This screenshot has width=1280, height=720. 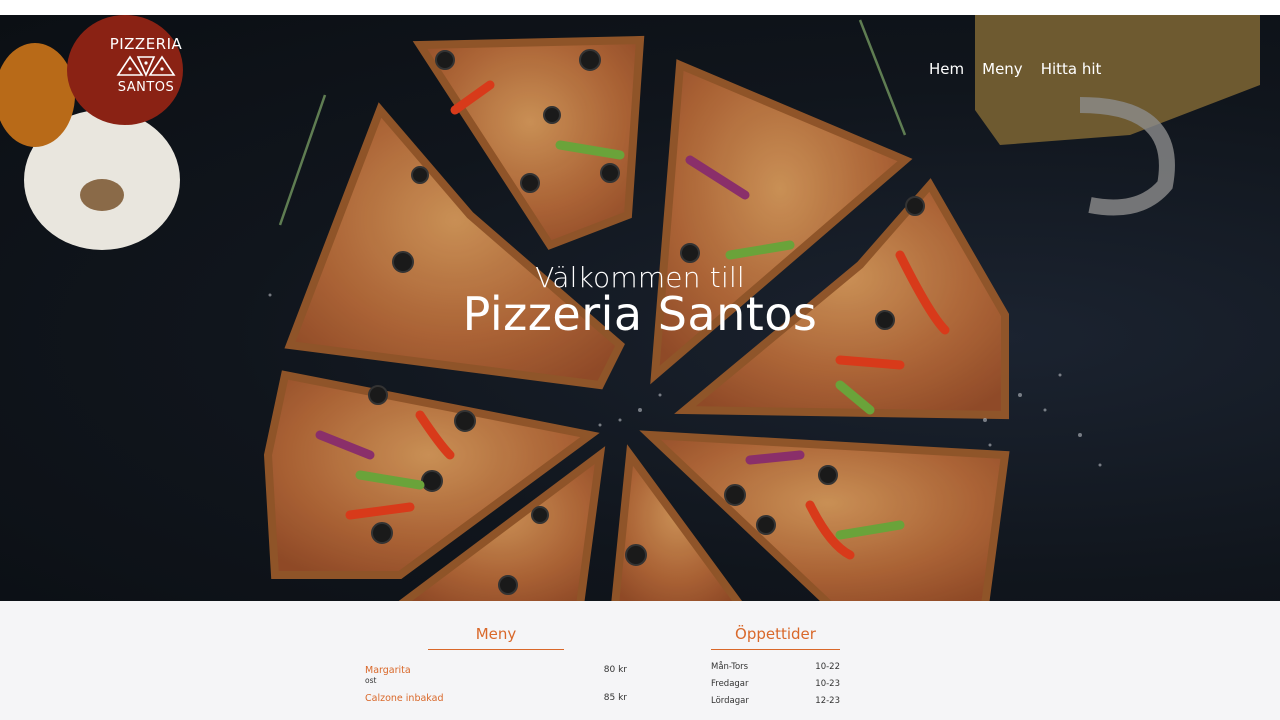 What do you see at coordinates (388, 670) in the screenshot?
I see `menu-item-name: Margarita` at bounding box center [388, 670].